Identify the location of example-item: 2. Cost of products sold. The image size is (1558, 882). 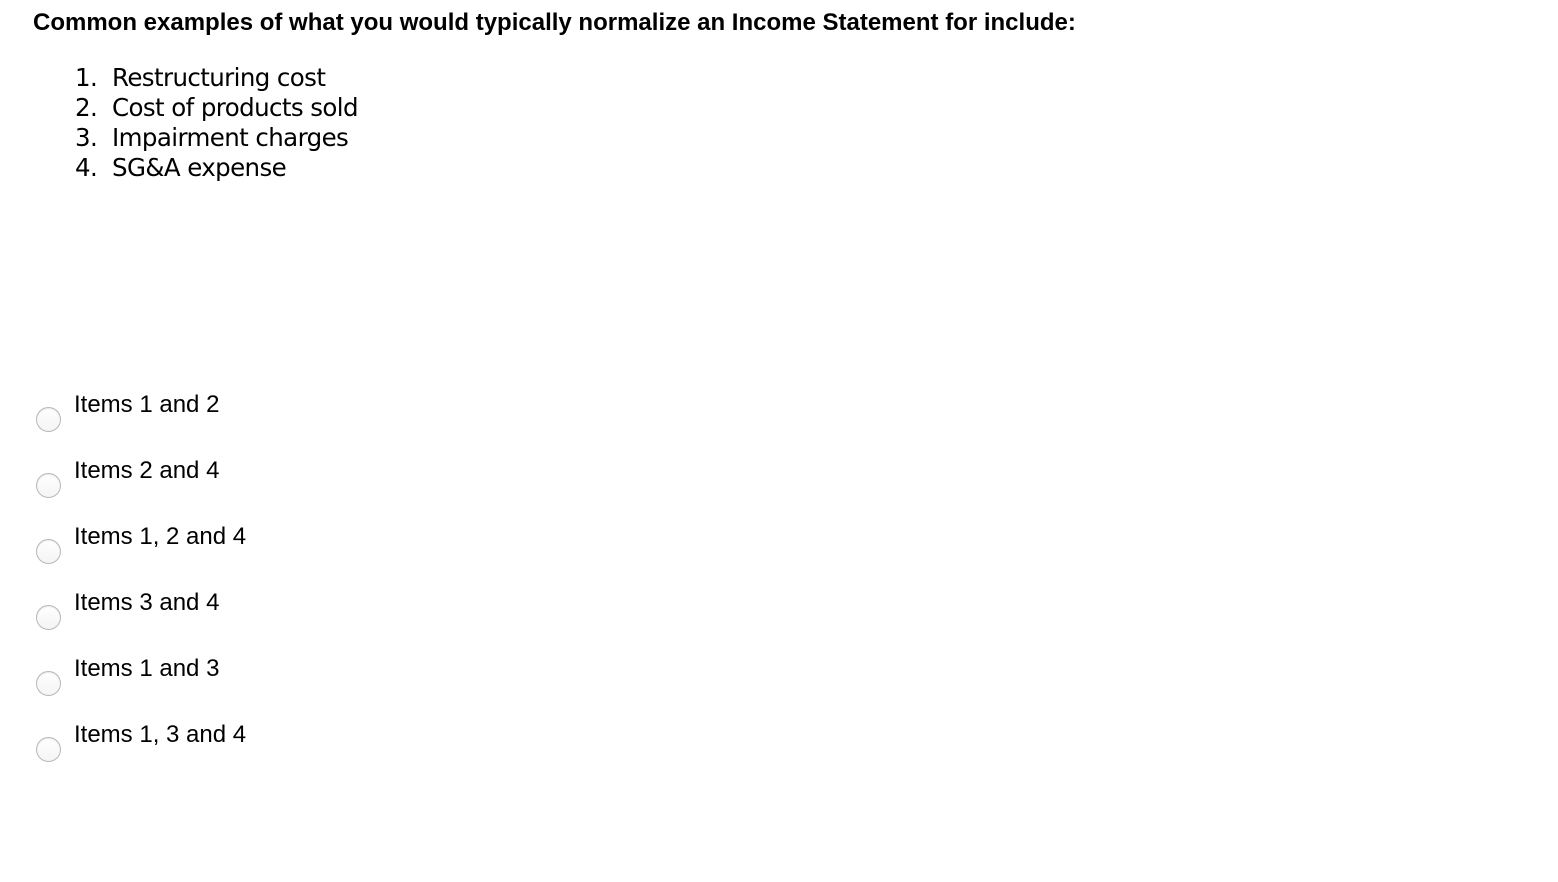
(217, 108).